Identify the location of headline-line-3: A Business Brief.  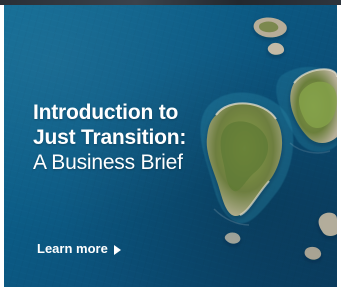
(108, 162).